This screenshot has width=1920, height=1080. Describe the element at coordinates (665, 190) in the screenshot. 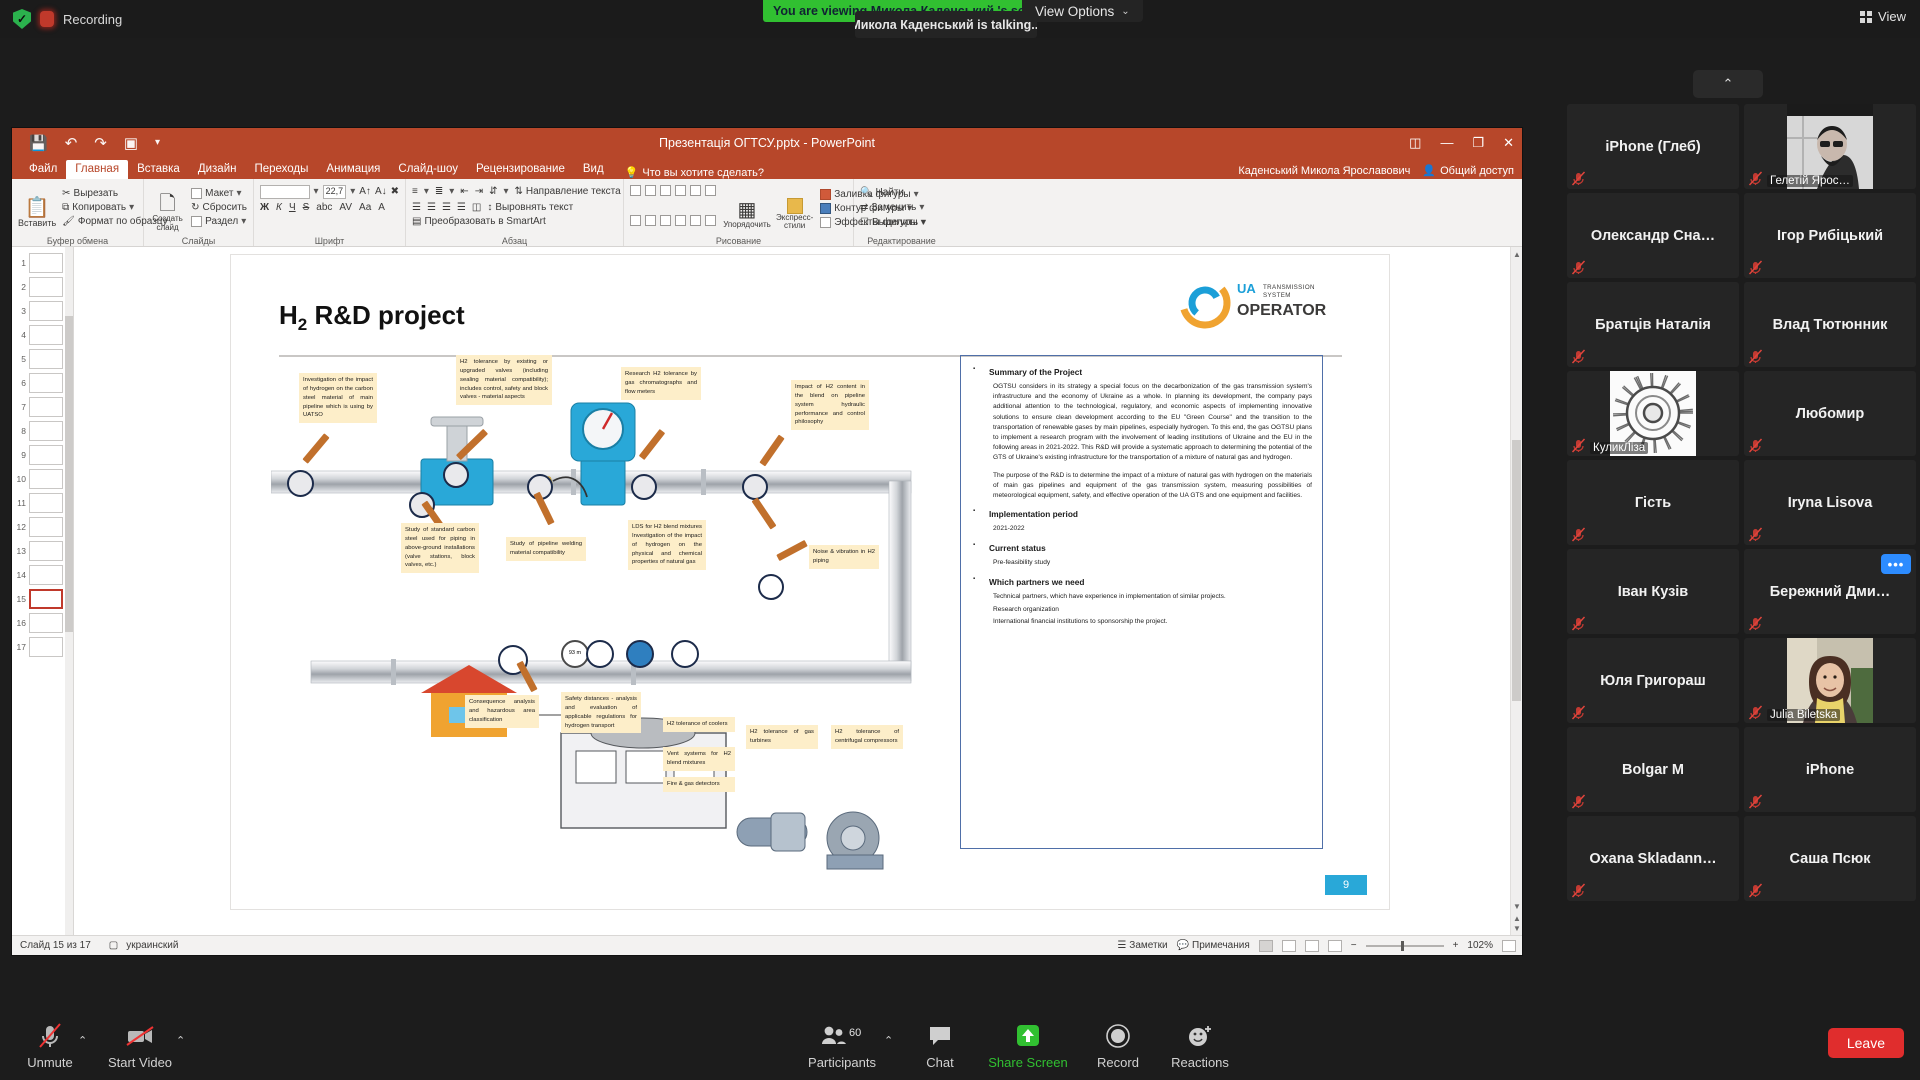

I see `shape-arrow-icon` at that location.